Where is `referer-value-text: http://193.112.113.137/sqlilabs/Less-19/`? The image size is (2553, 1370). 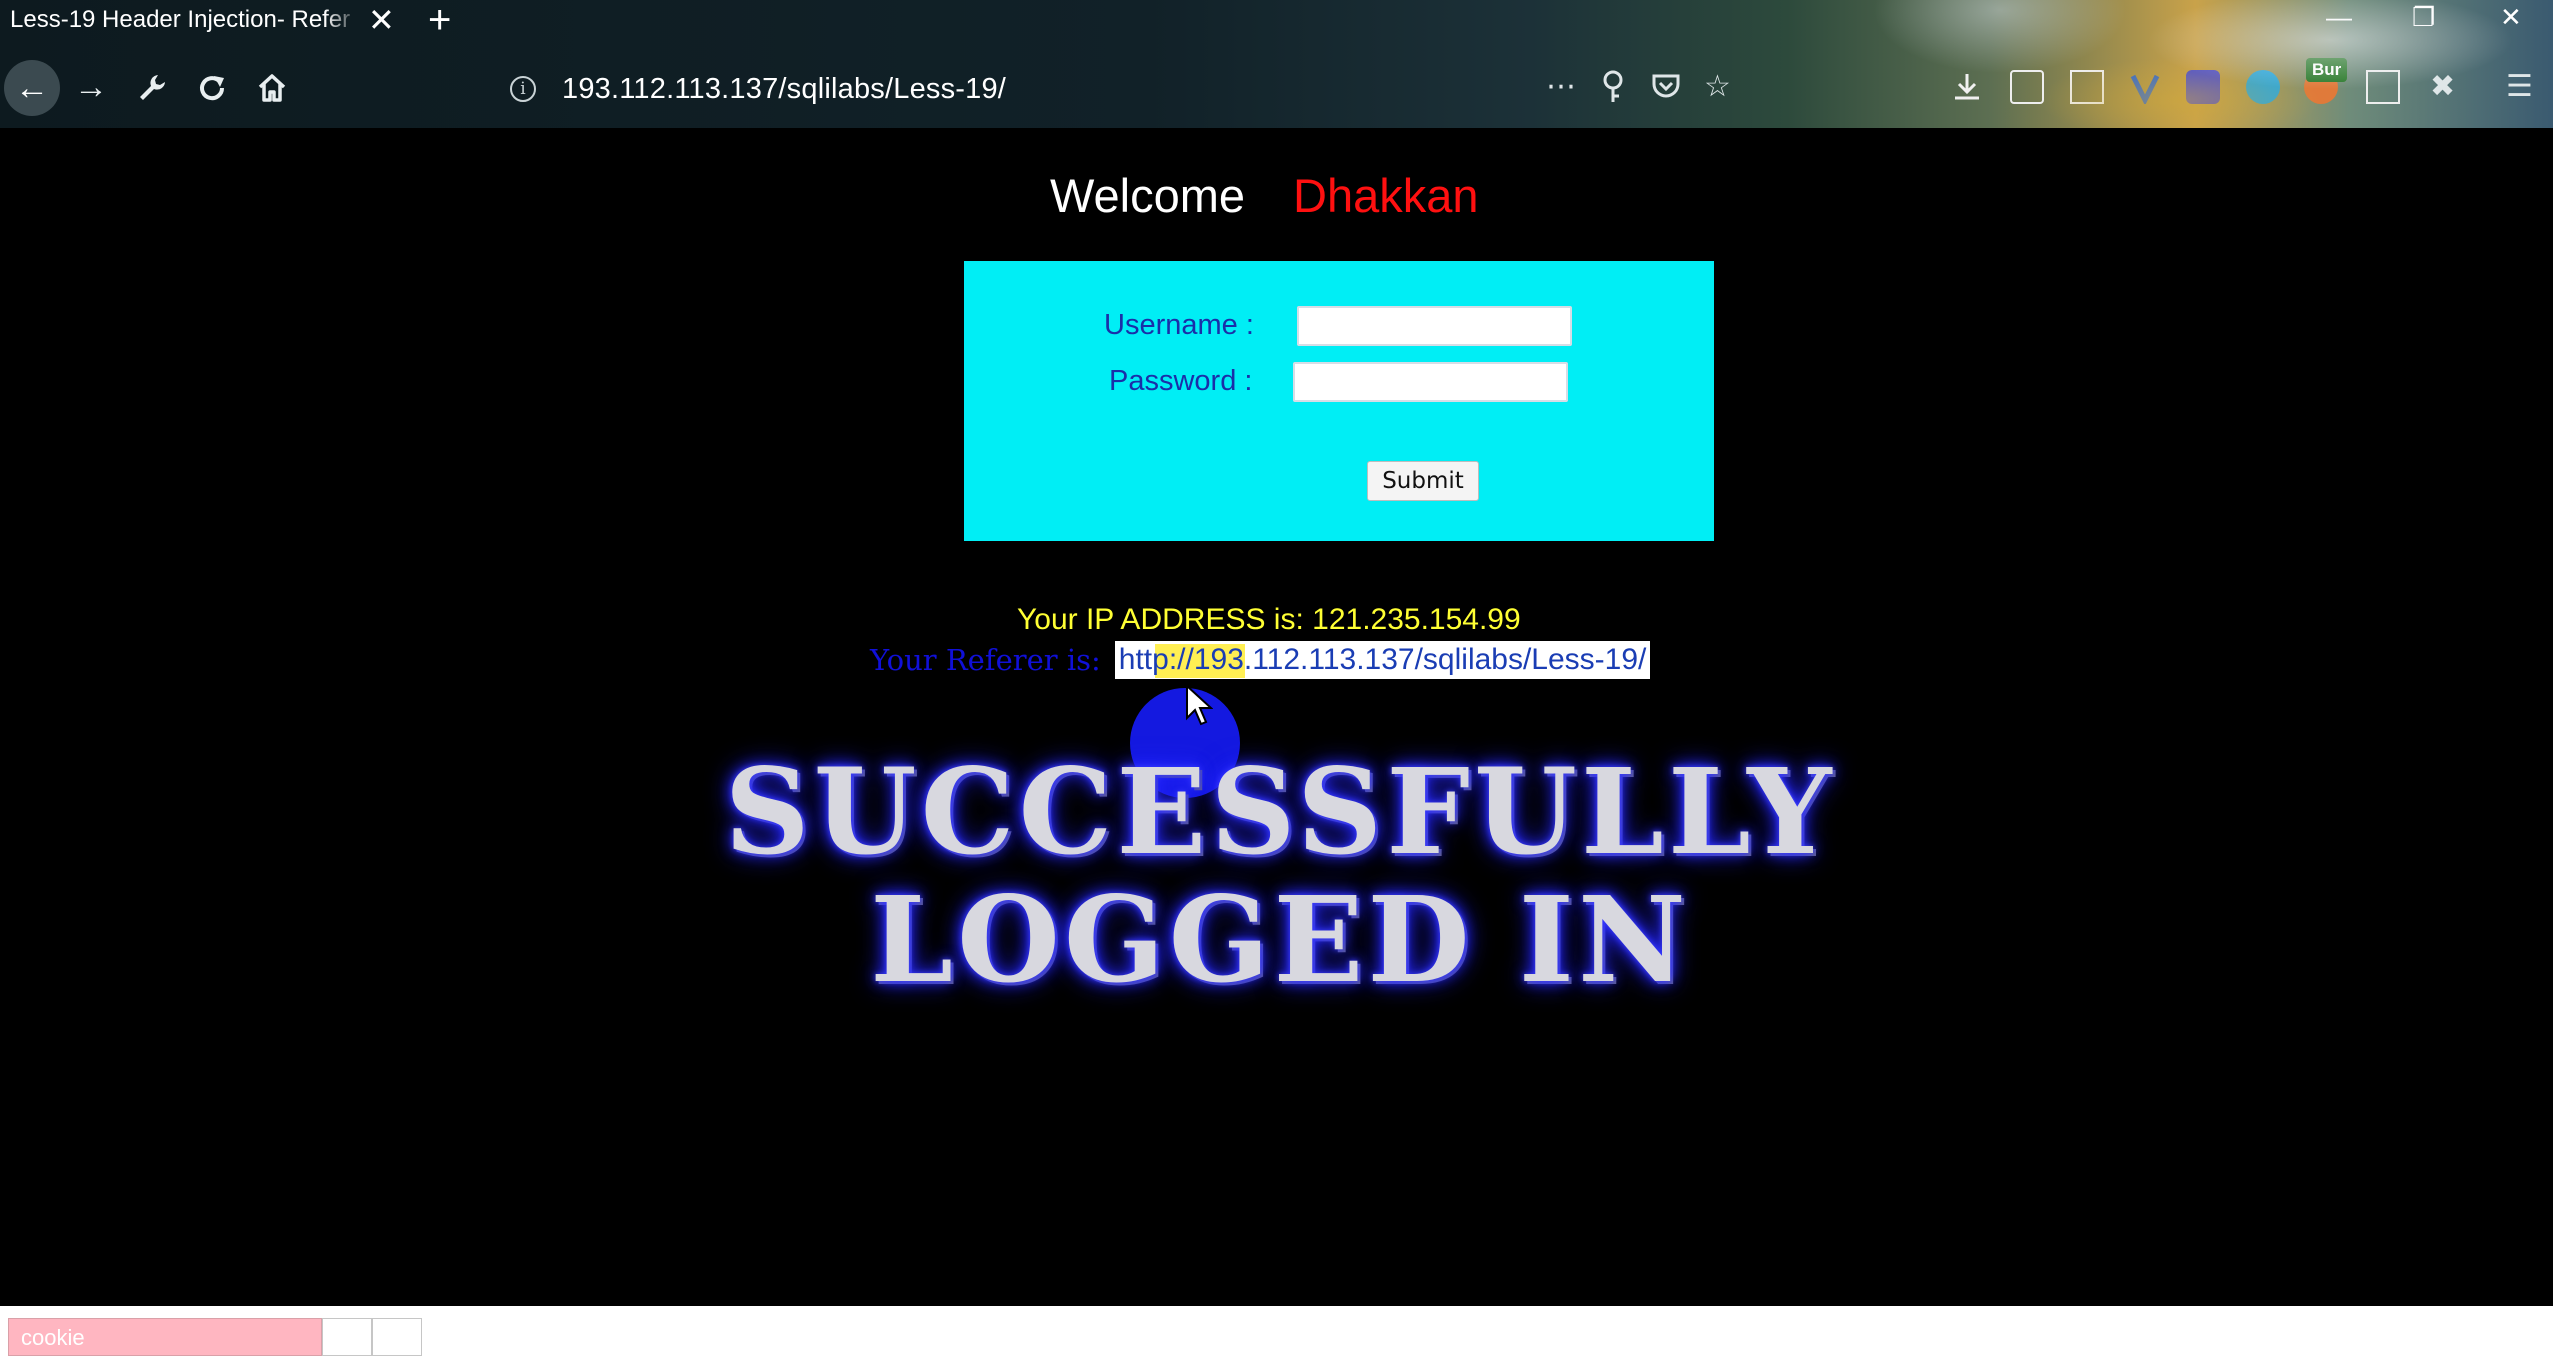 referer-value-text: http://193.112.113.137/sqlilabs/Less-19/ is located at coordinates (1382, 659).